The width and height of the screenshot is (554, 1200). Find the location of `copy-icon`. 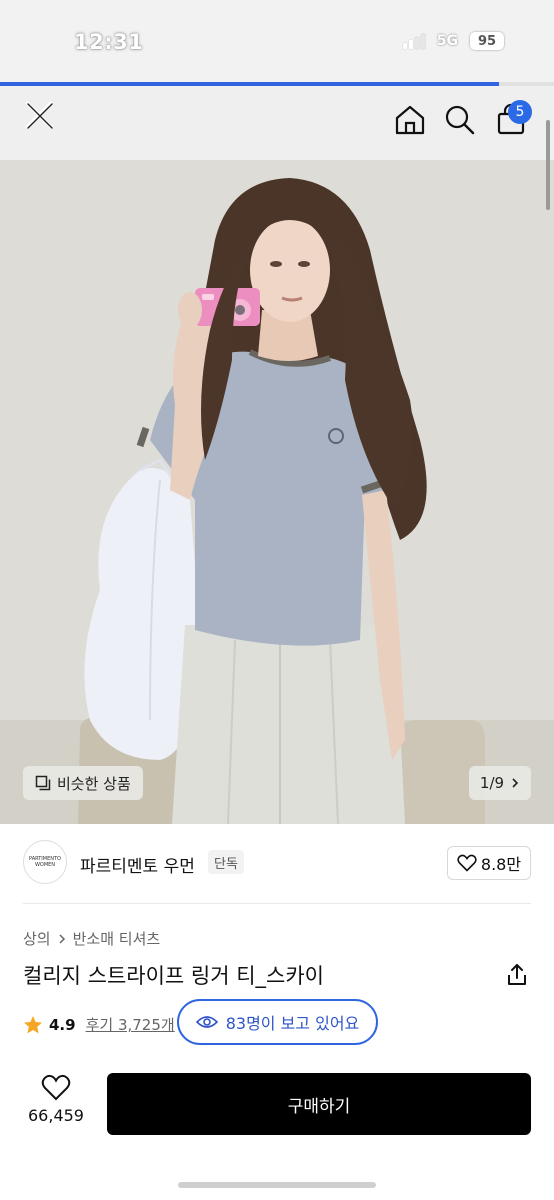

copy-icon is located at coordinates (43, 783).